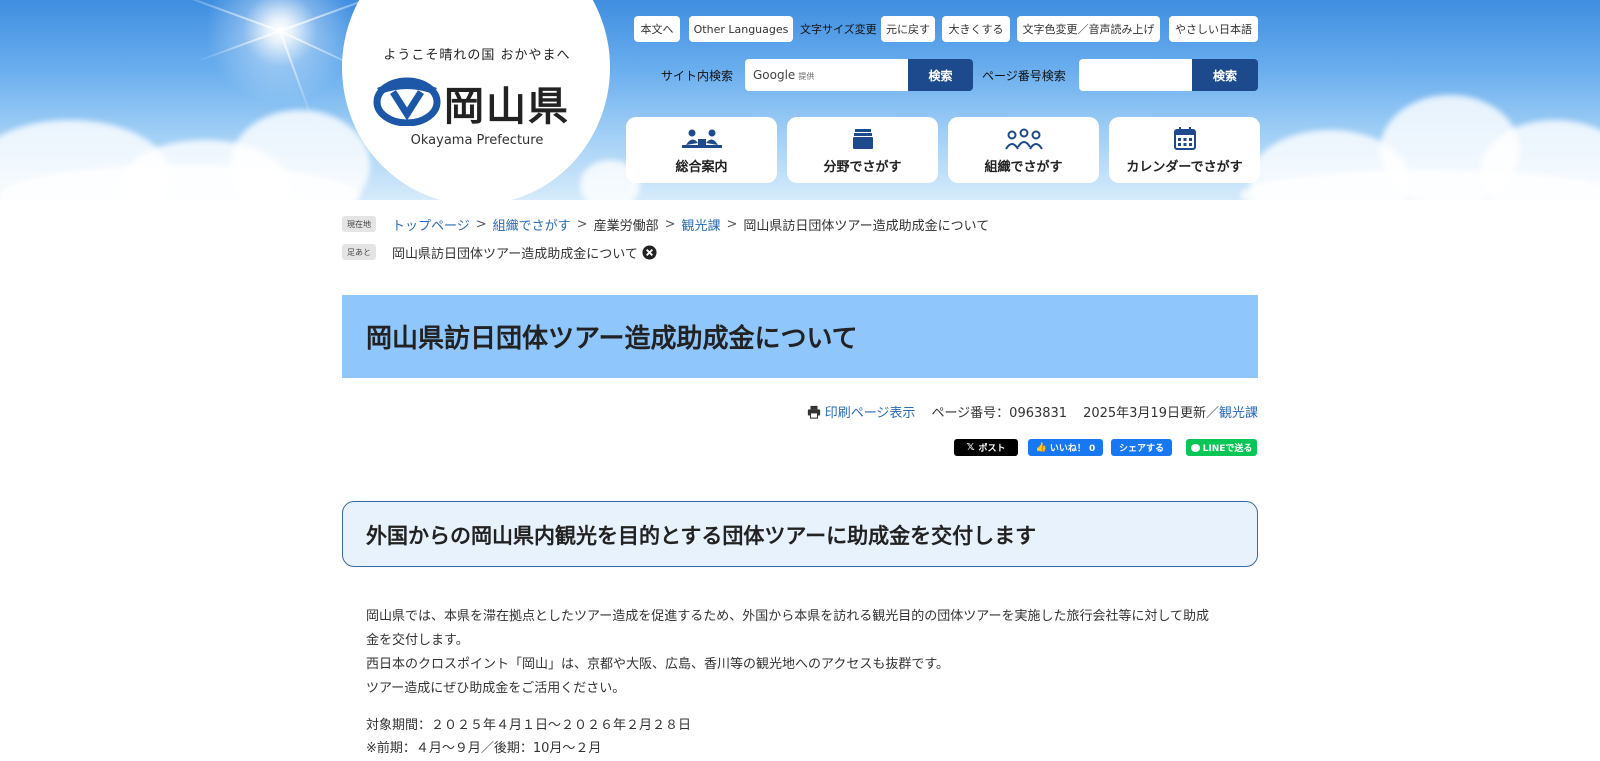 The height and width of the screenshot is (761, 1600). What do you see at coordinates (1184, 138) in the screenshot?
I see `calendar-icon` at bounding box center [1184, 138].